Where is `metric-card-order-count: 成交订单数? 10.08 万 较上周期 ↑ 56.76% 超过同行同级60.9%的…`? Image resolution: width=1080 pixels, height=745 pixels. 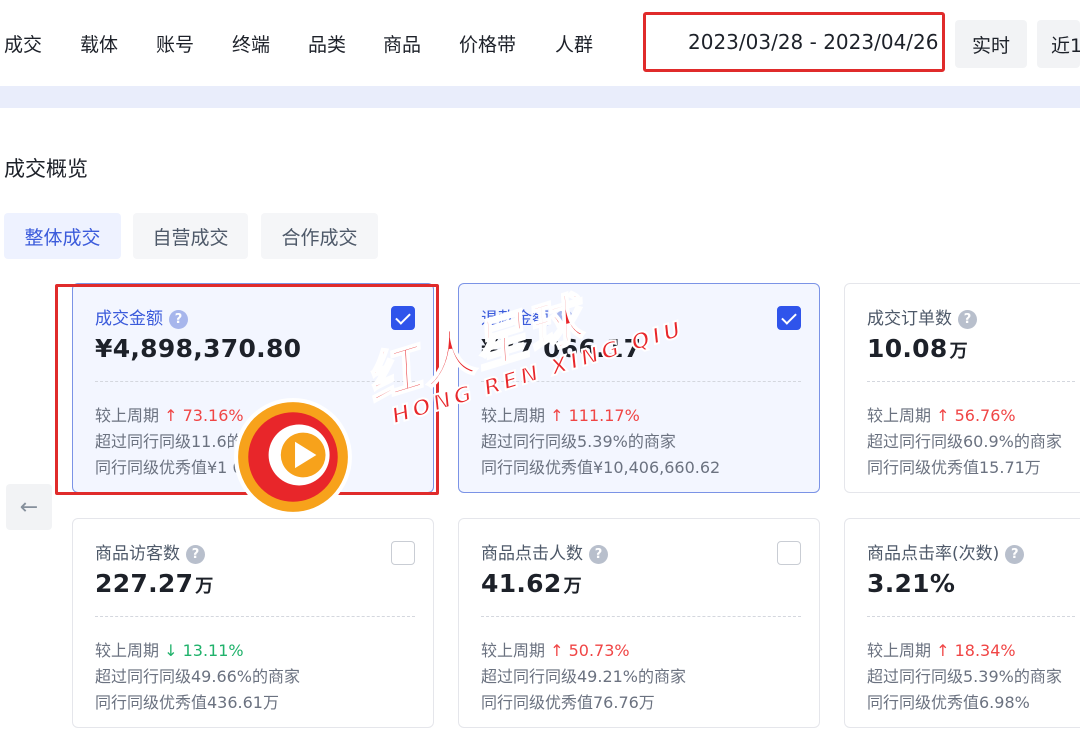
metric-card-order-count: 成交订单数? 10.08 万 较上周期 ↑ 56.76% 超过同行同级60.9%的… is located at coordinates (962, 388).